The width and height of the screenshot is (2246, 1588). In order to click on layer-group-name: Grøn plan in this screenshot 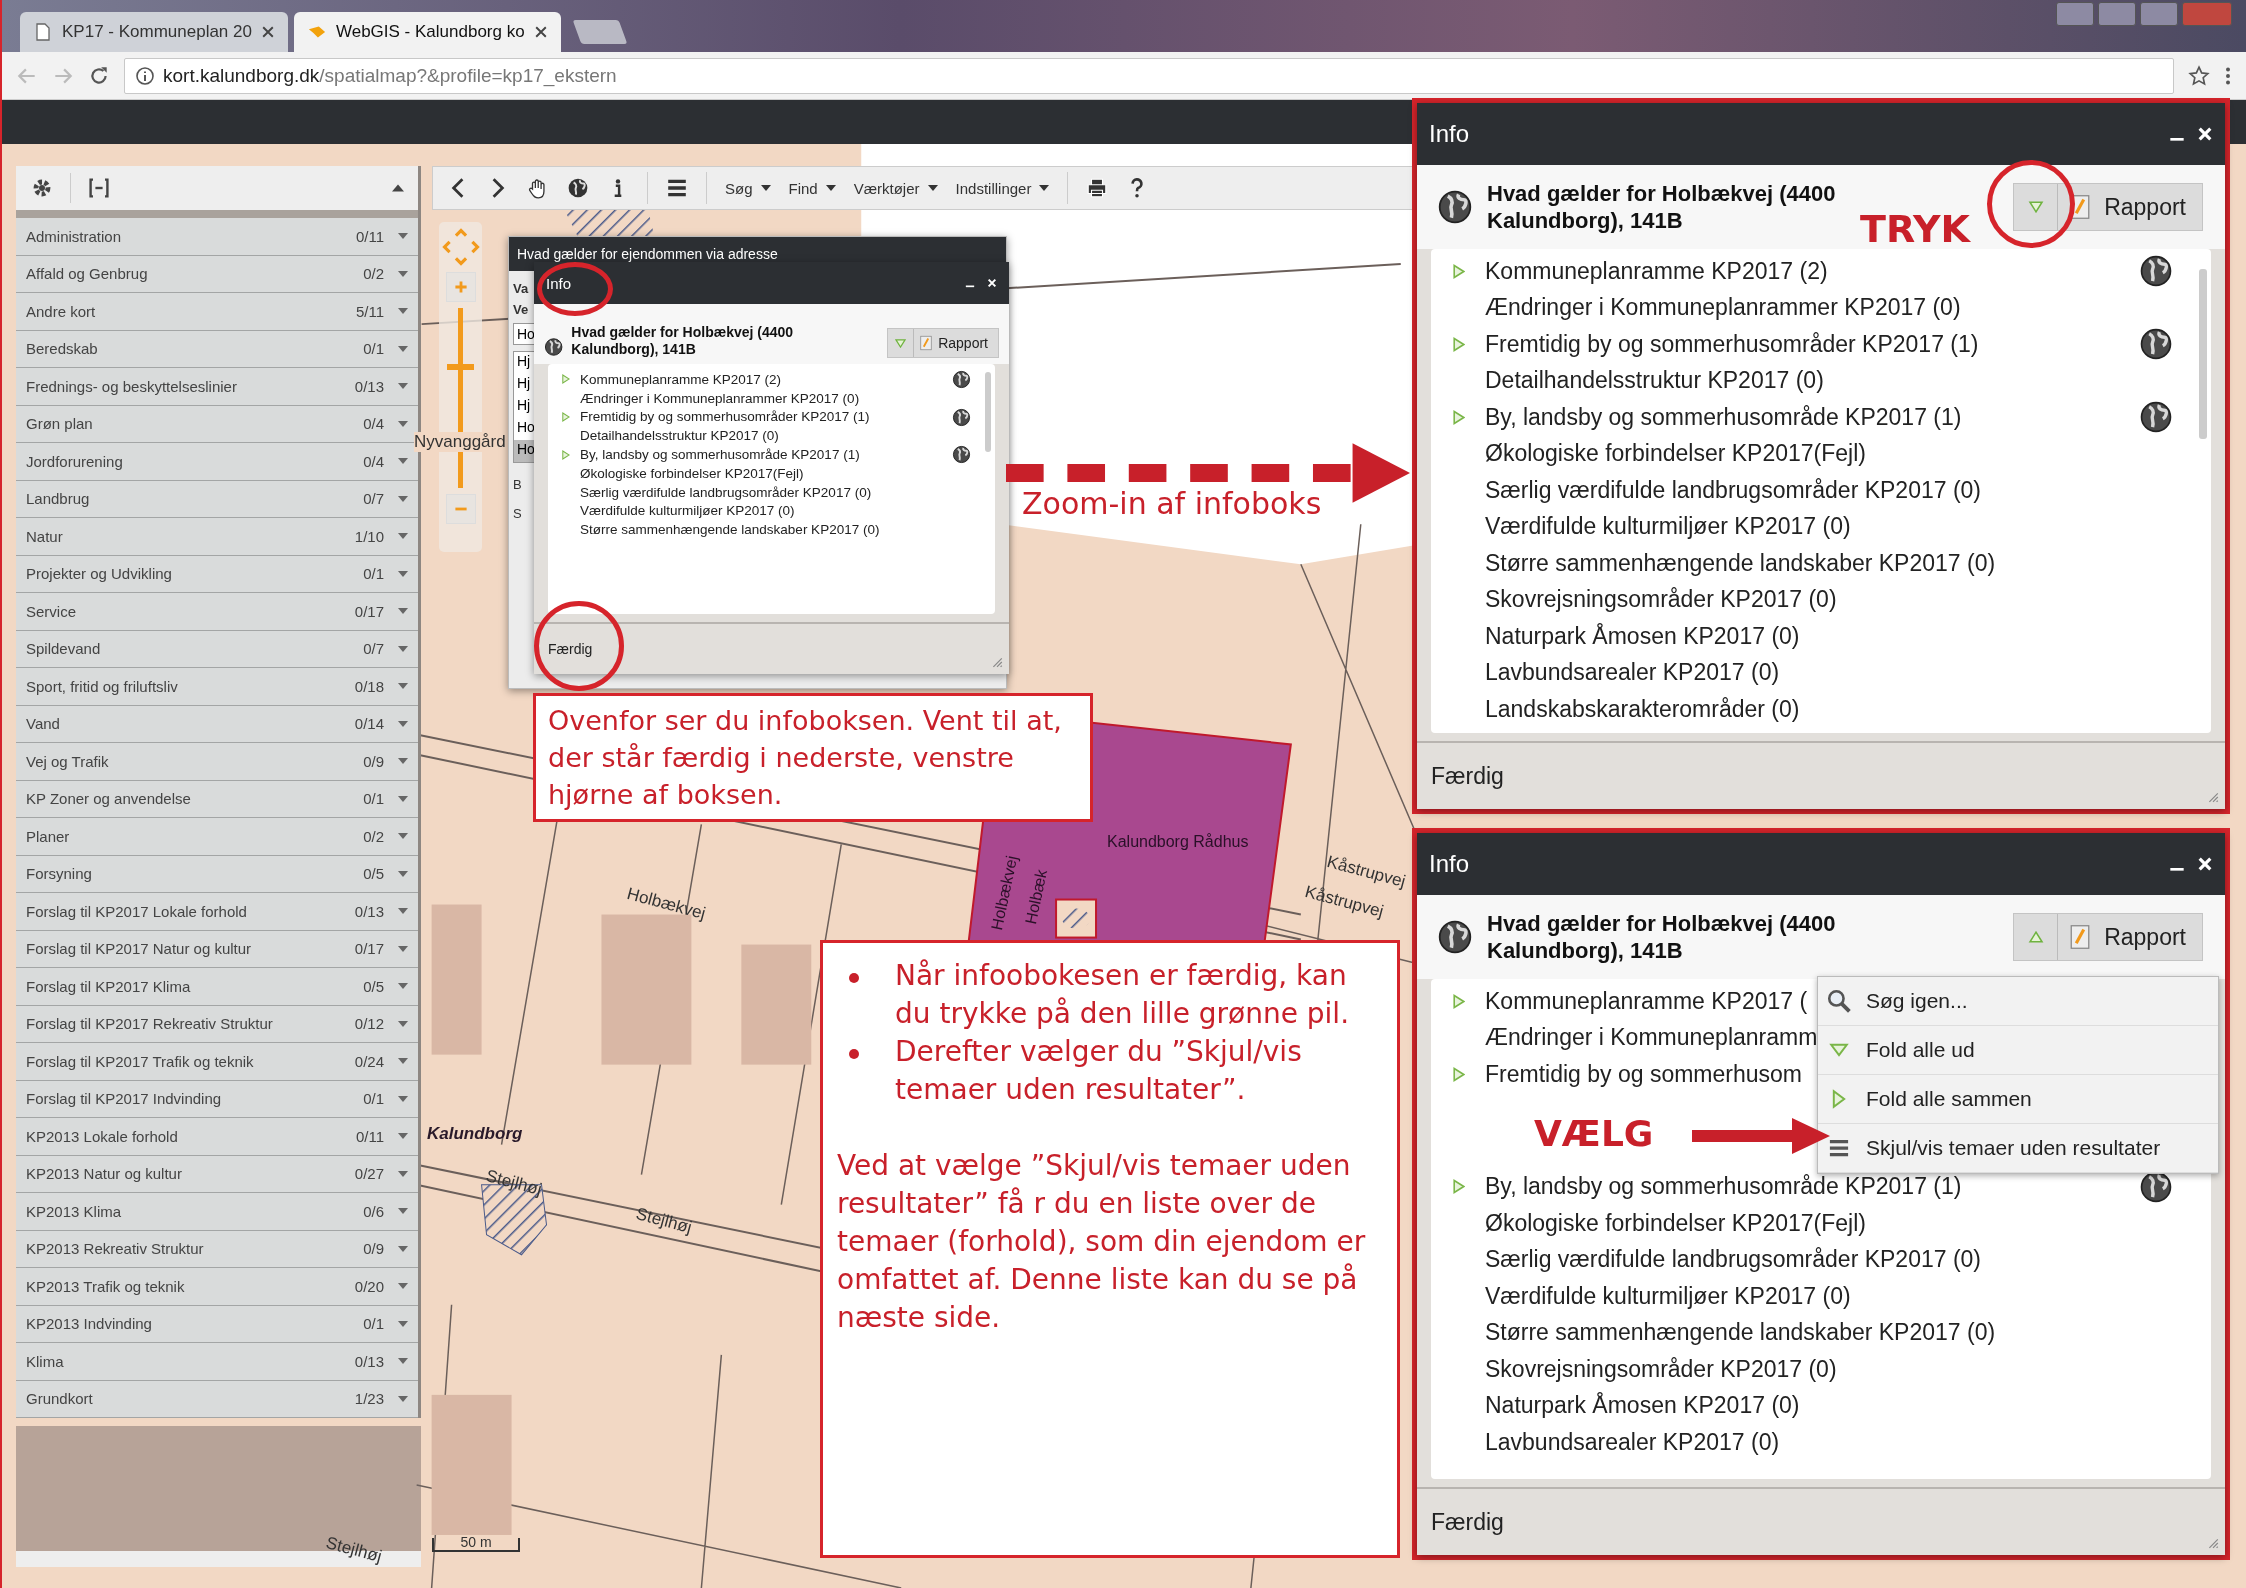, I will do `click(60, 424)`.